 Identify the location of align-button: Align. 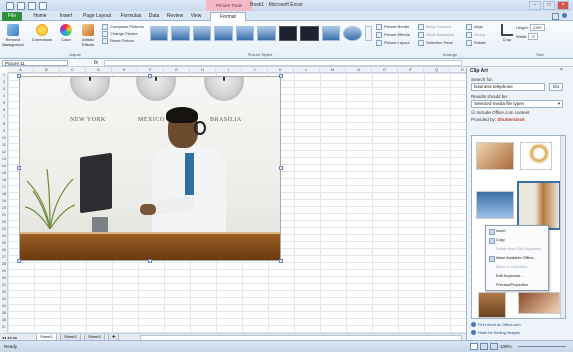
(474, 27).